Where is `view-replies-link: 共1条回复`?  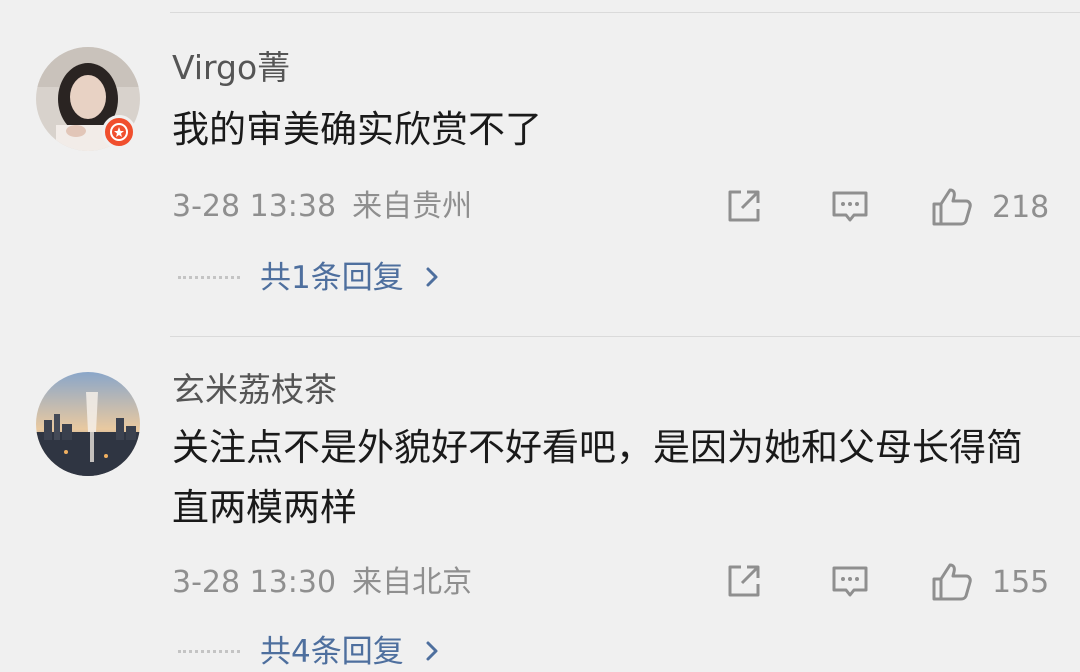
view-replies-link: 共1条回复 is located at coordinates (309, 278).